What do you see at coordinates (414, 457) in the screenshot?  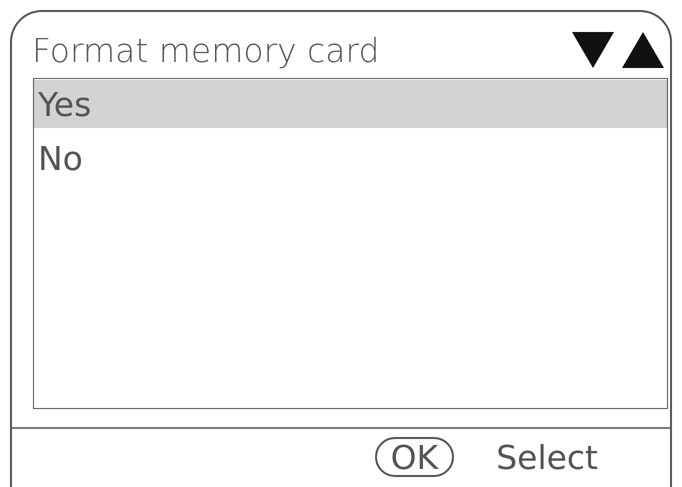 I see `ok-button: OK` at bounding box center [414, 457].